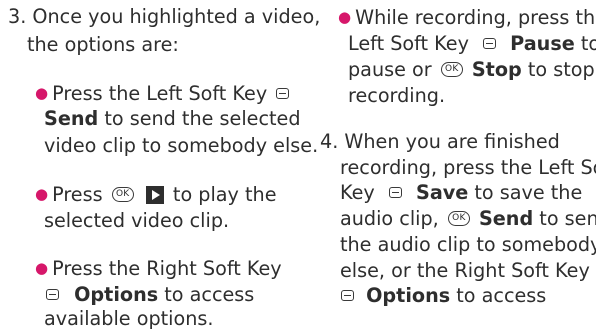  What do you see at coordinates (472, 44) in the screenshot?
I see `bullet4-line2: Left Soft Key Pause to` at bounding box center [472, 44].